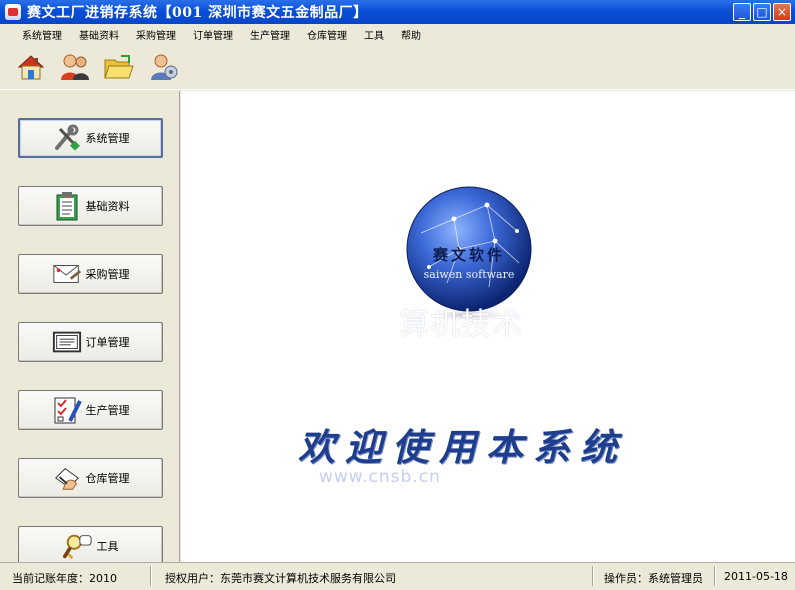  I want to click on menu-system: 系统管理, so click(42, 34).